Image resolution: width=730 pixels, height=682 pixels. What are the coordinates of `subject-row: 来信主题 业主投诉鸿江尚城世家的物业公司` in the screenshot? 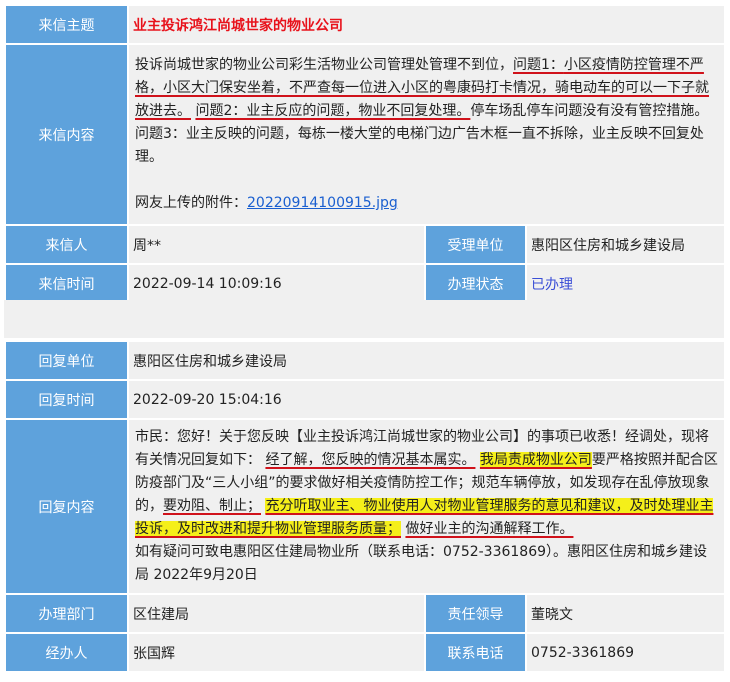 It's located at (365, 24).